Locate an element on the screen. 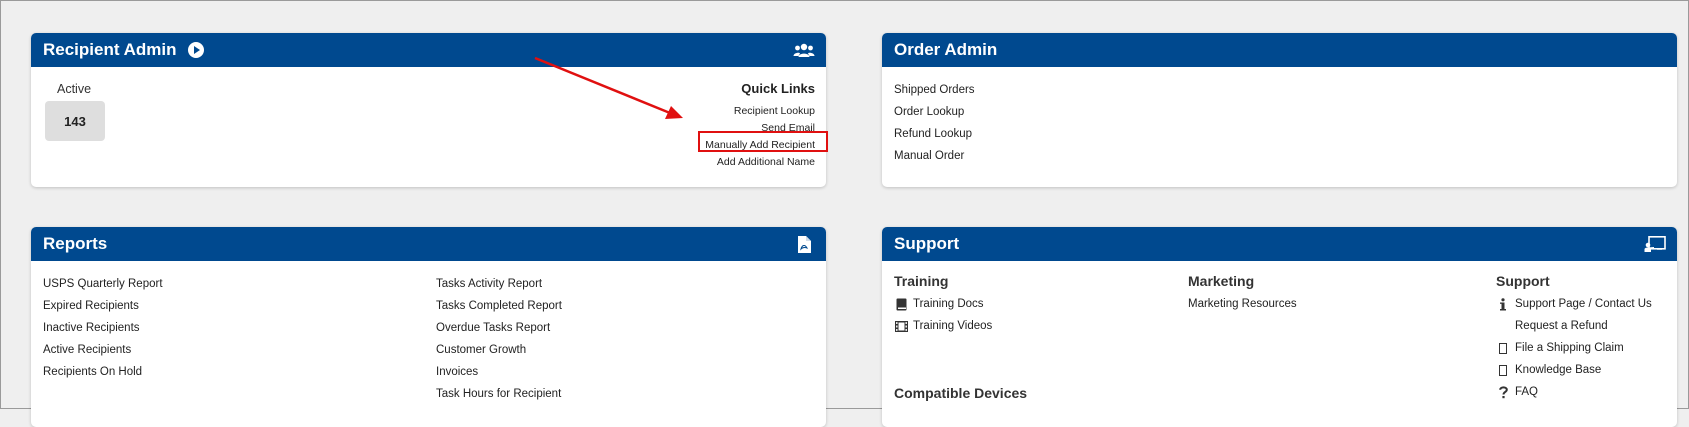 This screenshot has width=1689, height=427. annotation-arrow is located at coordinates (608, 87).